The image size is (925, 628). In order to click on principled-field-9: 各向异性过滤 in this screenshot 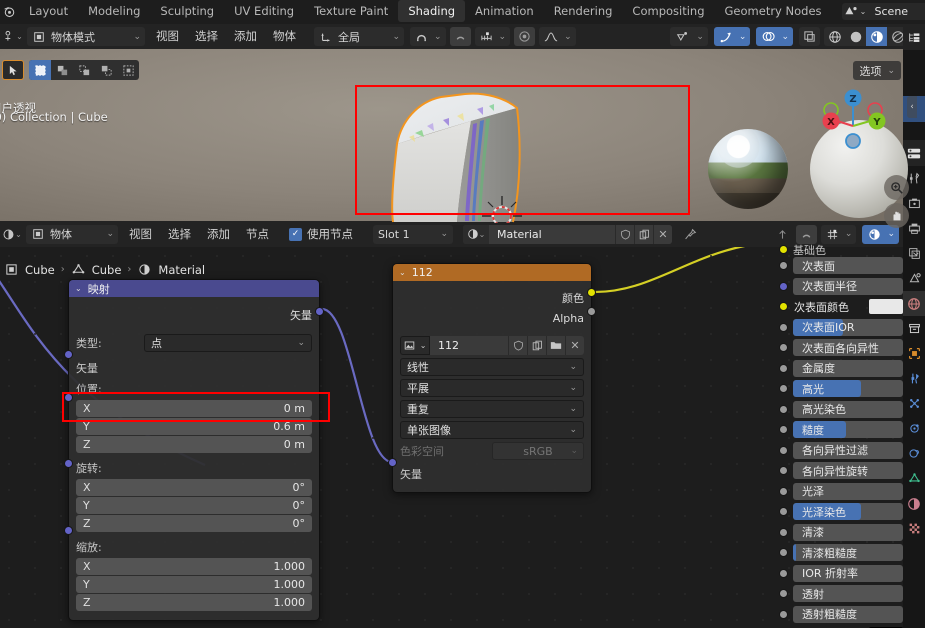, I will do `click(848, 450)`.